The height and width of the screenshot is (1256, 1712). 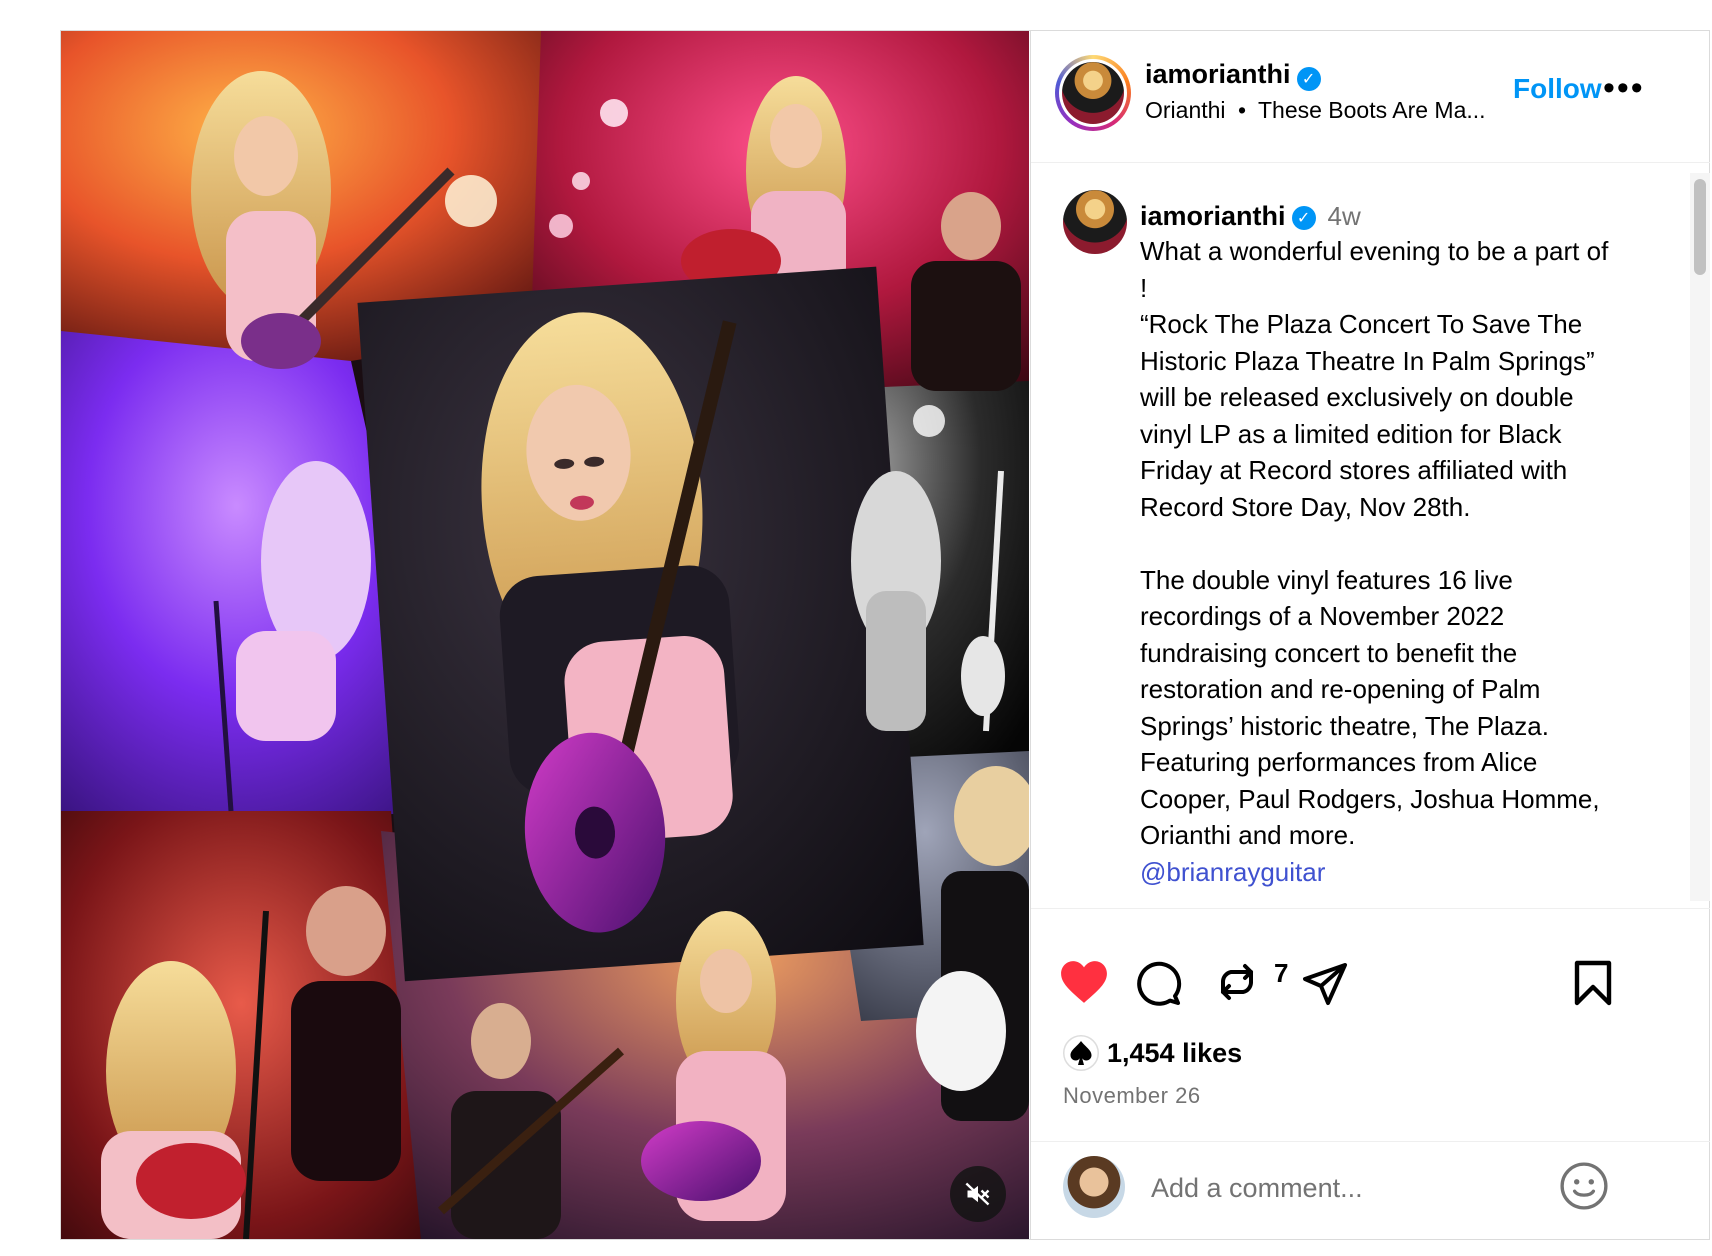 I want to click on follow-button: Follow, so click(x=1557, y=89).